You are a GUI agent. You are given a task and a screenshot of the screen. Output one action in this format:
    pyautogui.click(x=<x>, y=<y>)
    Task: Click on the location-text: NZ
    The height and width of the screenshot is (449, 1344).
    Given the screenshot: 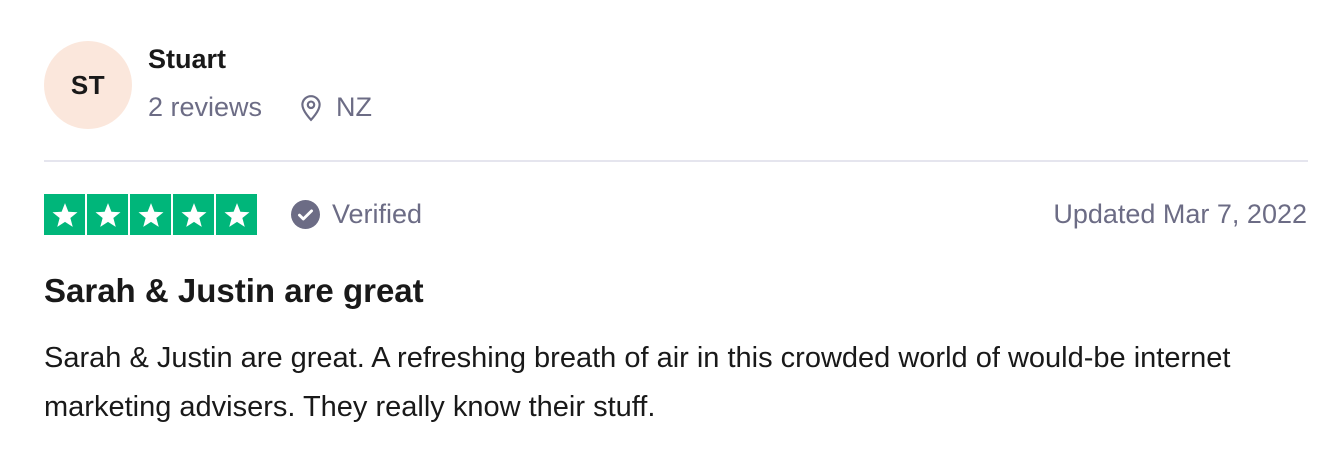 What is the action you would take?
    pyautogui.click(x=354, y=107)
    